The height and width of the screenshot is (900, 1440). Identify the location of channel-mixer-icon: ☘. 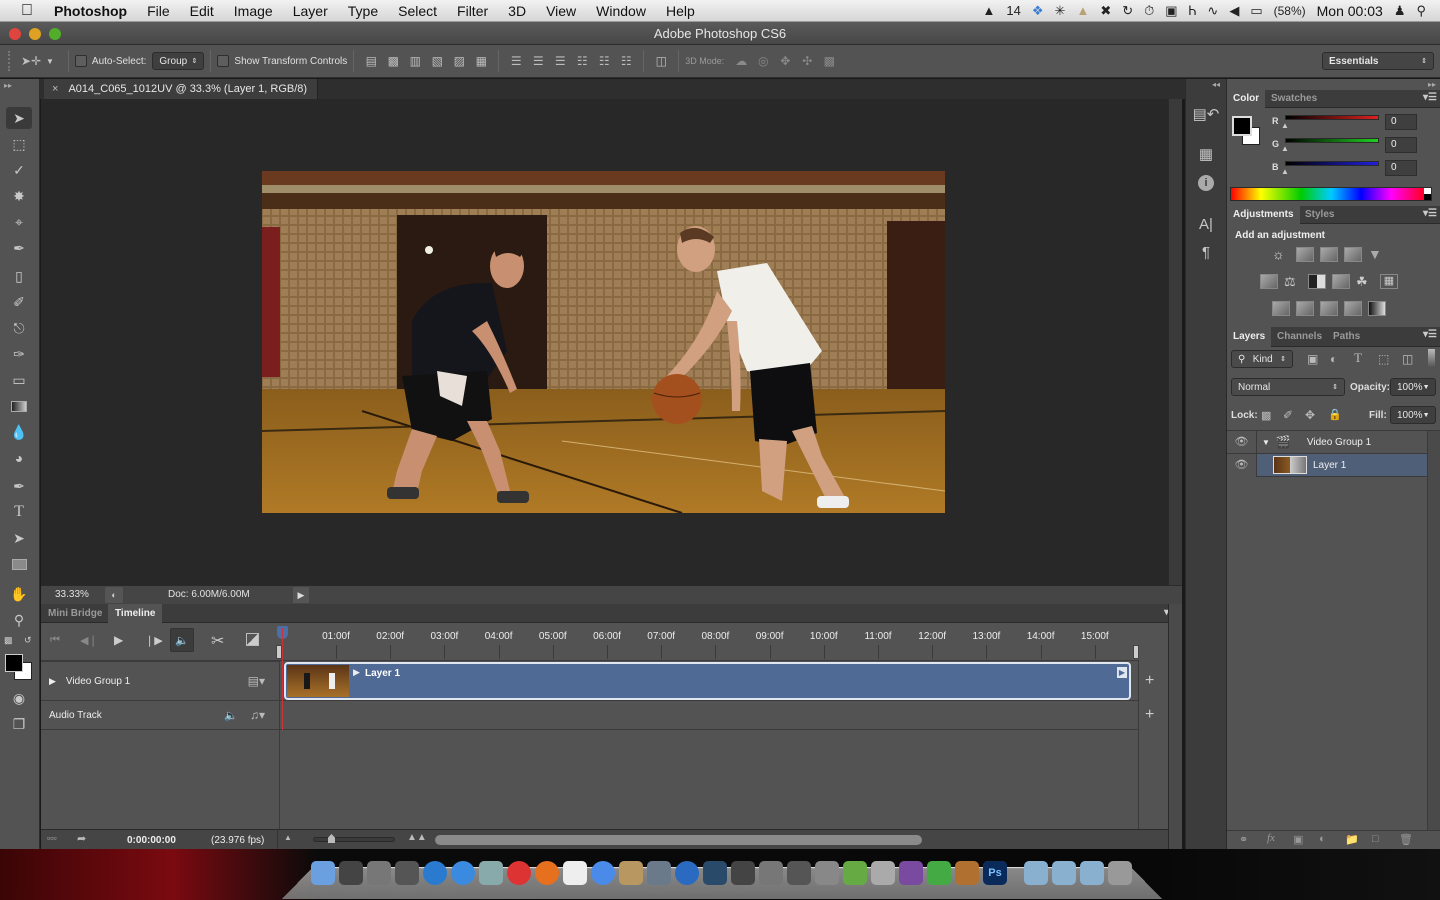
(1365, 281).